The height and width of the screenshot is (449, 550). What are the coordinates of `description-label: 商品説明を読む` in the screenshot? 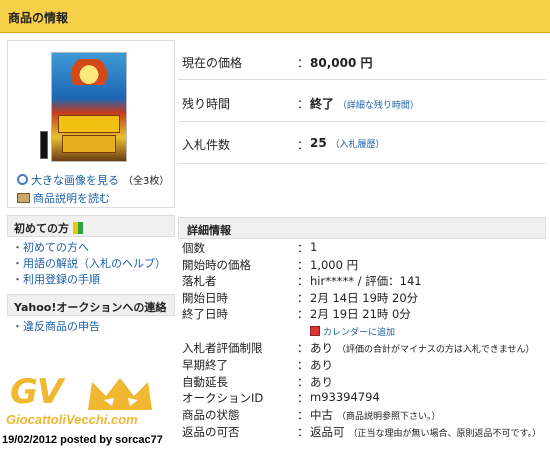 It's located at (71, 198).